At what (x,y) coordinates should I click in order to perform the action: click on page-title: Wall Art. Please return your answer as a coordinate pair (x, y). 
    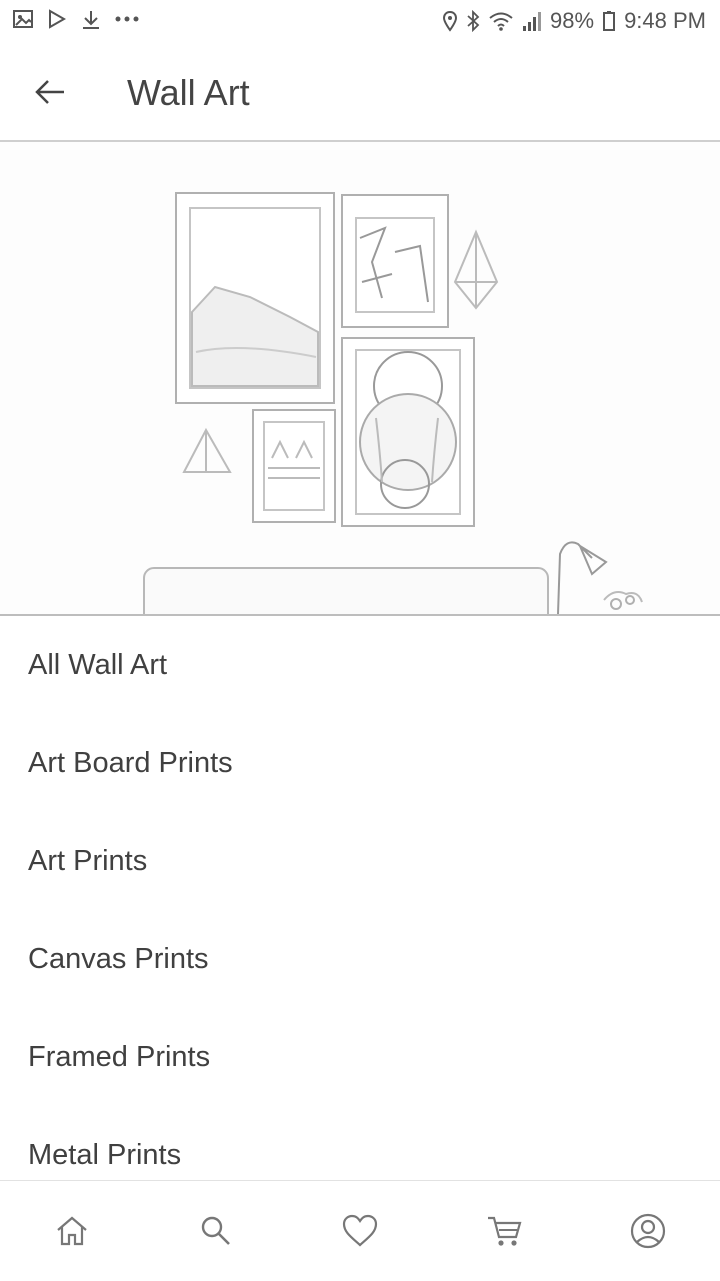
    Looking at the image, I should click on (188, 92).